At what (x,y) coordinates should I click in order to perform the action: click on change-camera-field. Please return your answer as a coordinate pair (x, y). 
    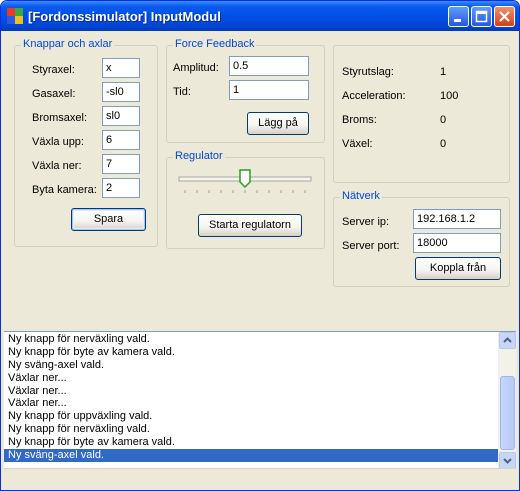
    Looking at the image, I should click on (121, 188).